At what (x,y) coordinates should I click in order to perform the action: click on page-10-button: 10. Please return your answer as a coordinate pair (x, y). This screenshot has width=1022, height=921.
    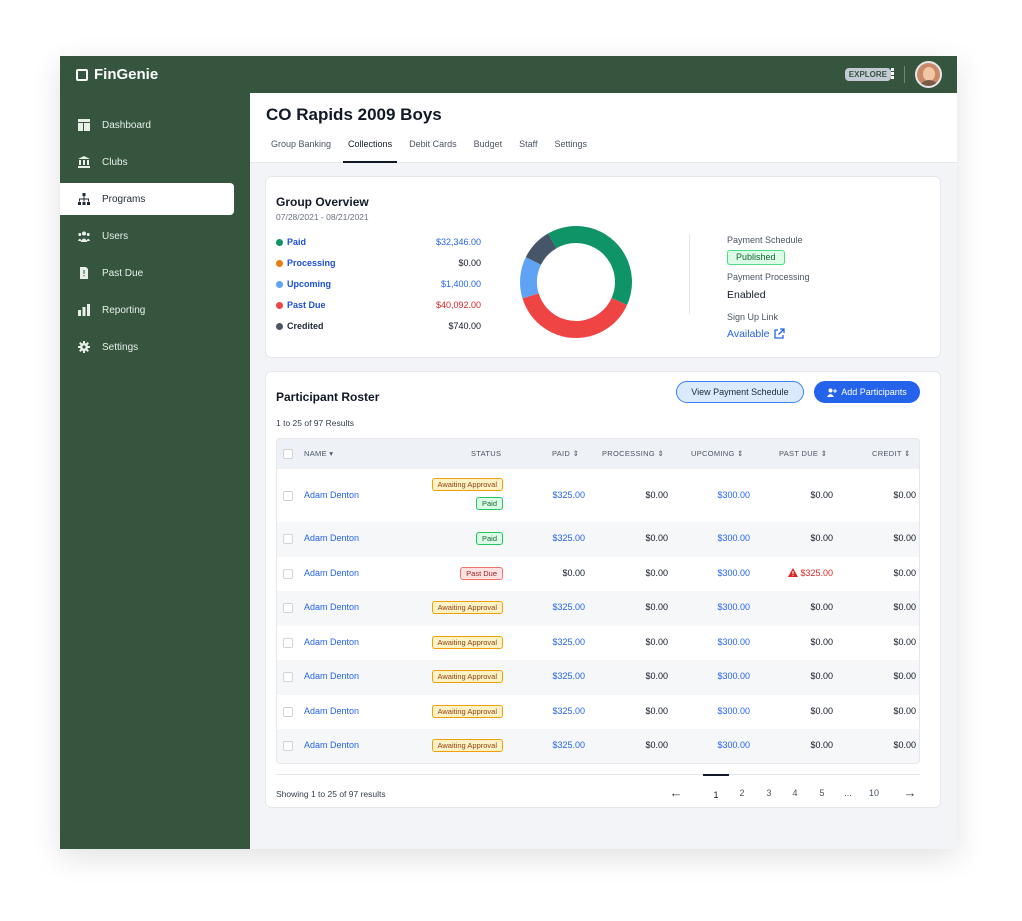
    Looking at the image, I should click on (874, 793).